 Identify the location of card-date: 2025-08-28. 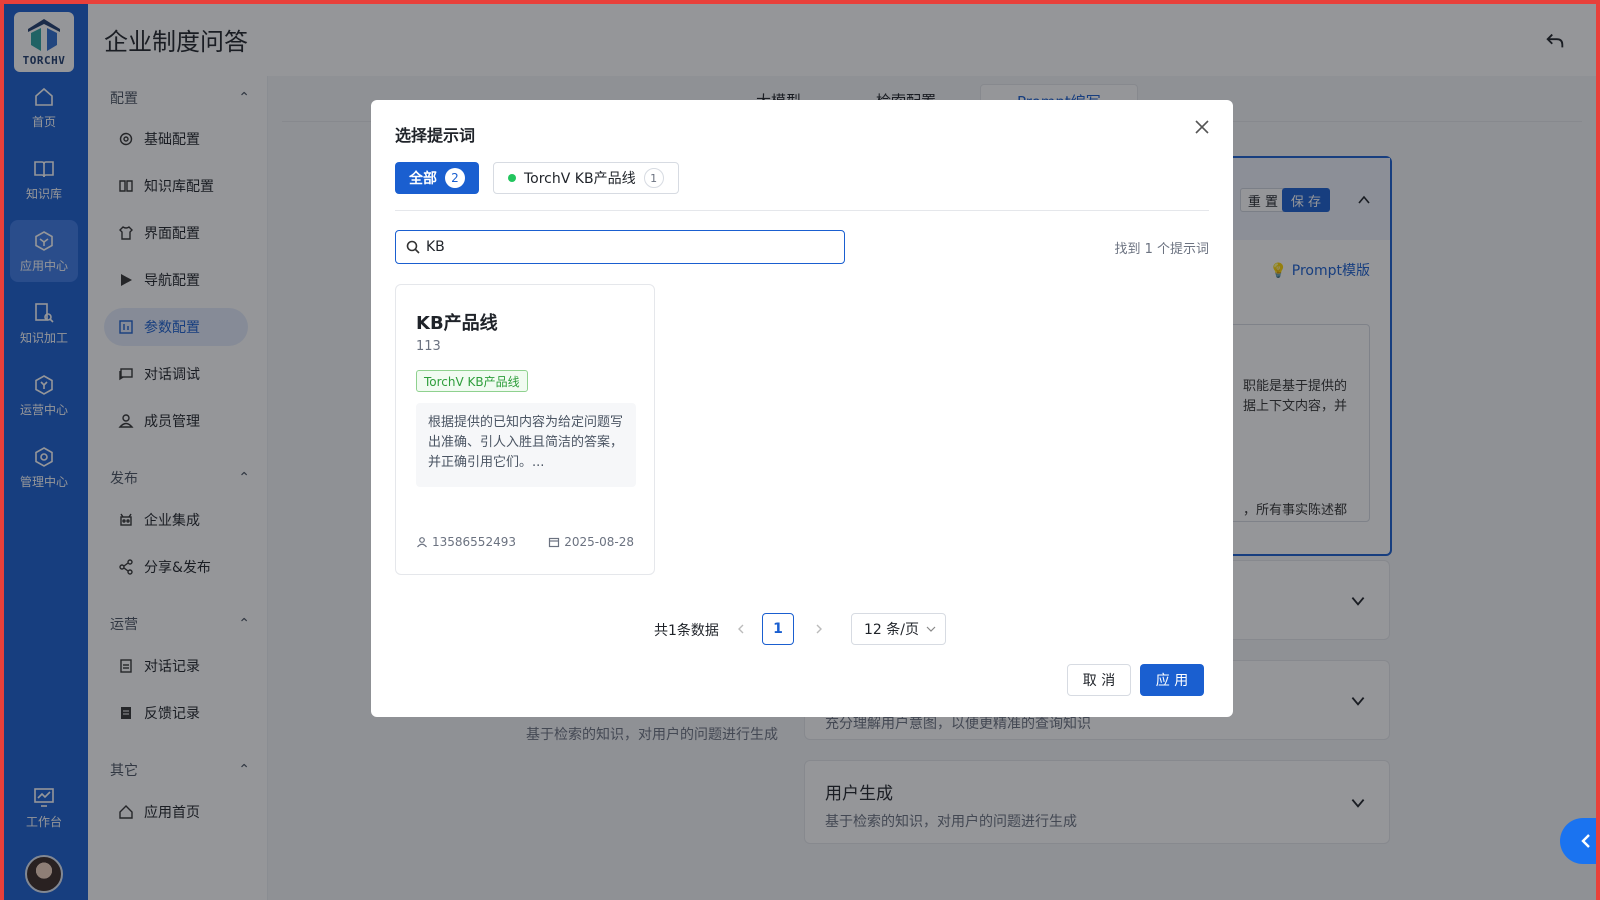
(591, 542).